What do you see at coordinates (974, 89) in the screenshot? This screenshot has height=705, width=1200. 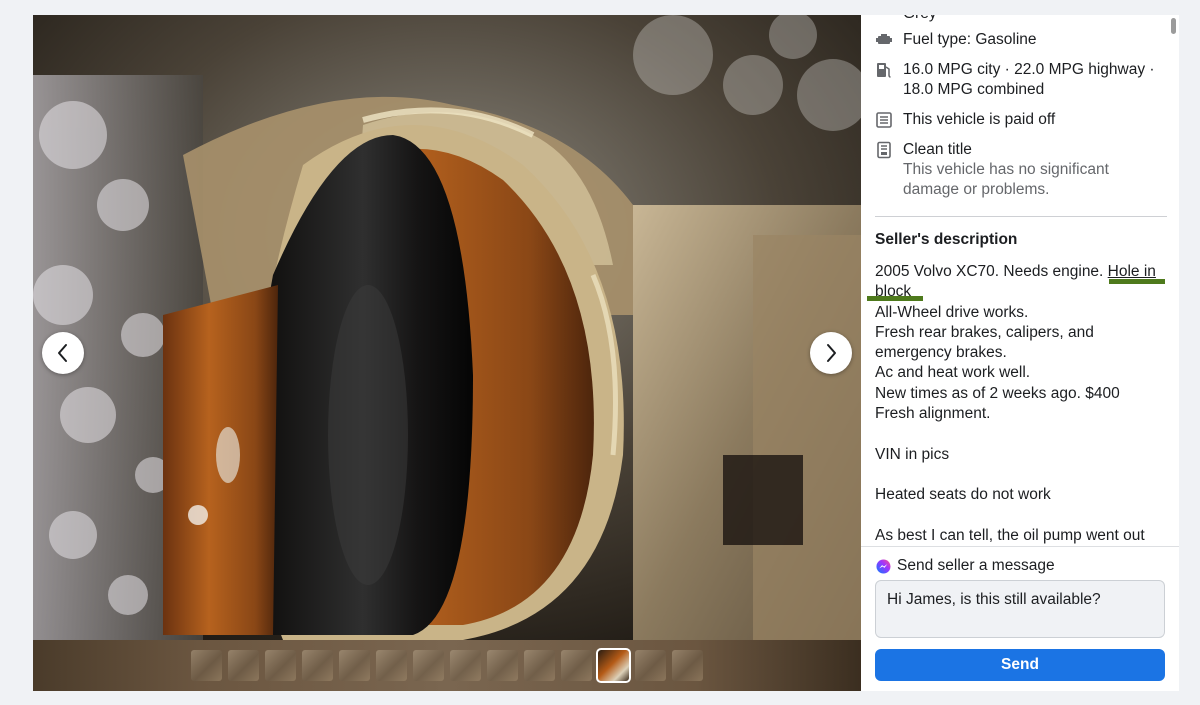 I see `mpg-text-line2: 18.0 MPG combined` at bounding box center [974, 89].